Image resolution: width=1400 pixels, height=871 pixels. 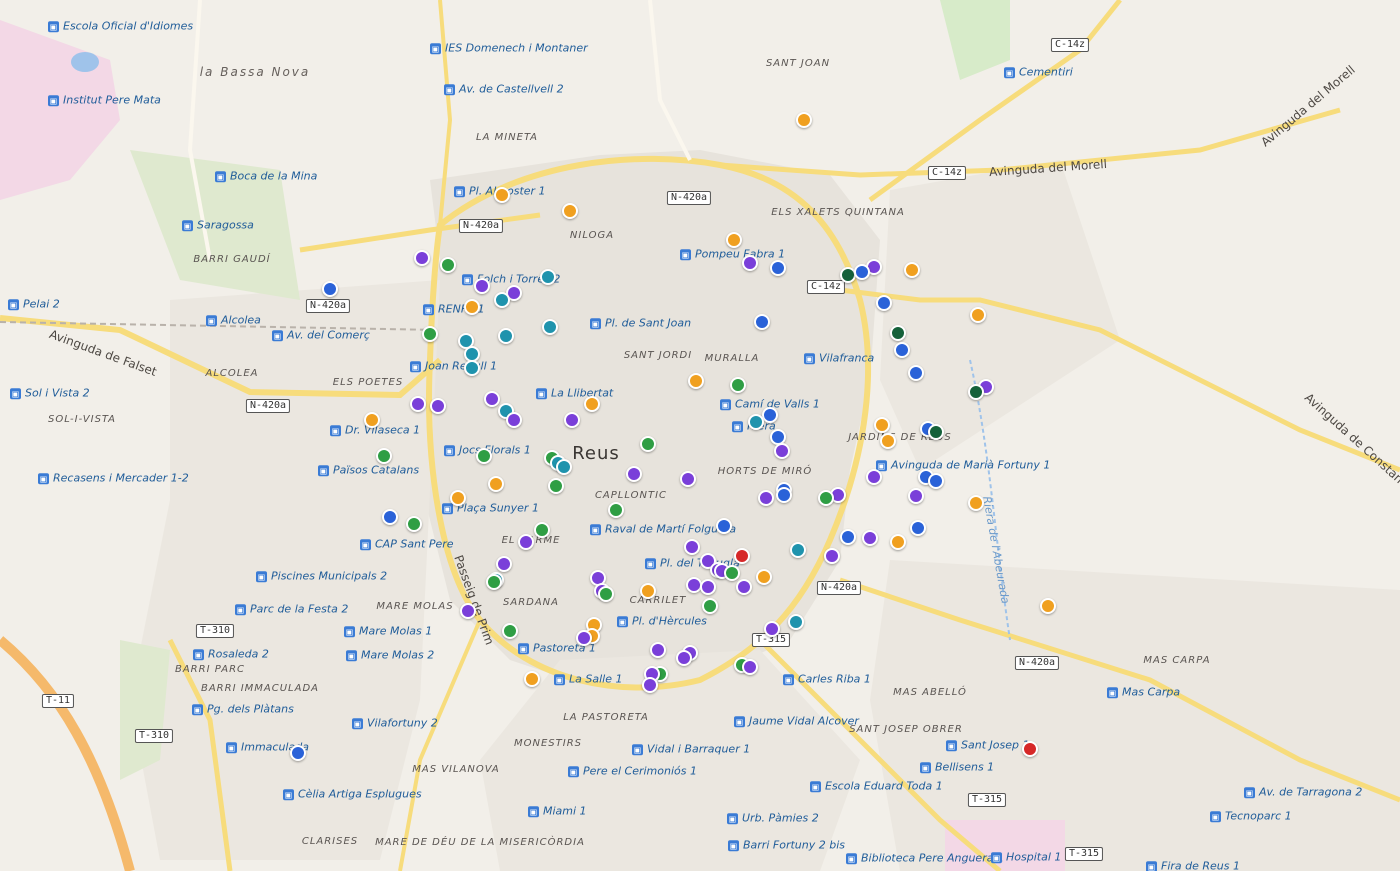 I want to click on bus-stop-label: ▣ Carles Riba 1, so click(x=827, y=679).